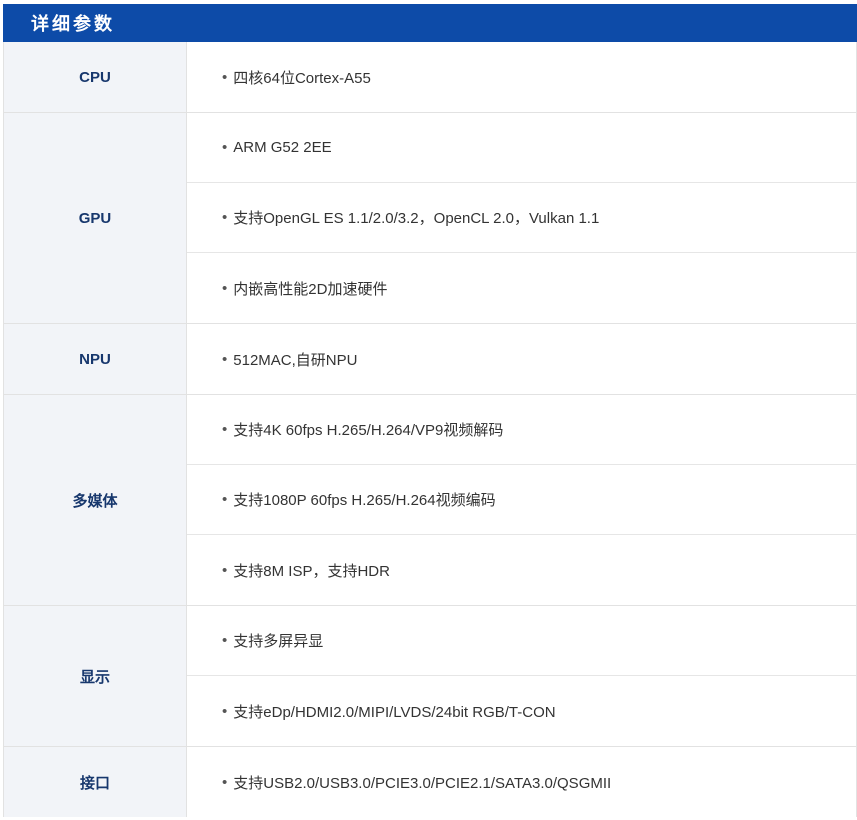 The image size is (857, 820). I want to click on spec-value-text: 支持8M ISP，支持HDR, so click(311, 571).